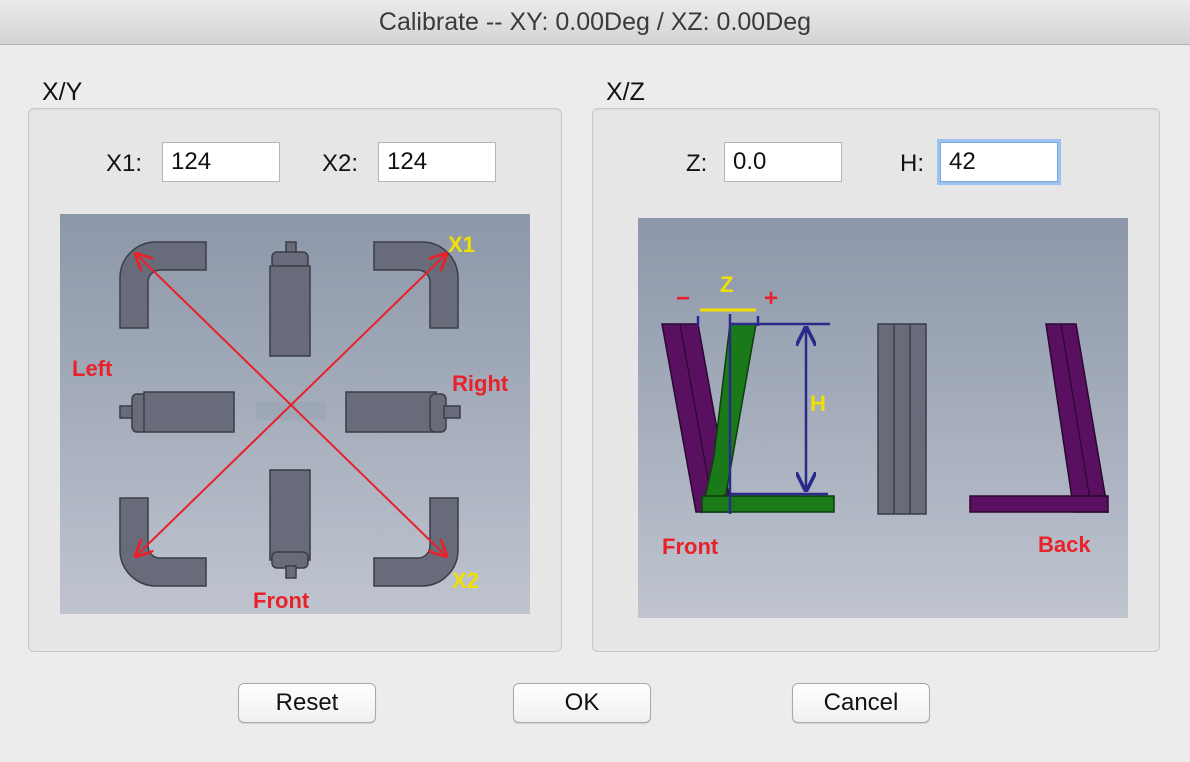 This screenshot has height=762, width=1190. Describe the element at coordinates (480, 383) in the screenshot. I see `label-right: Right` at that location.